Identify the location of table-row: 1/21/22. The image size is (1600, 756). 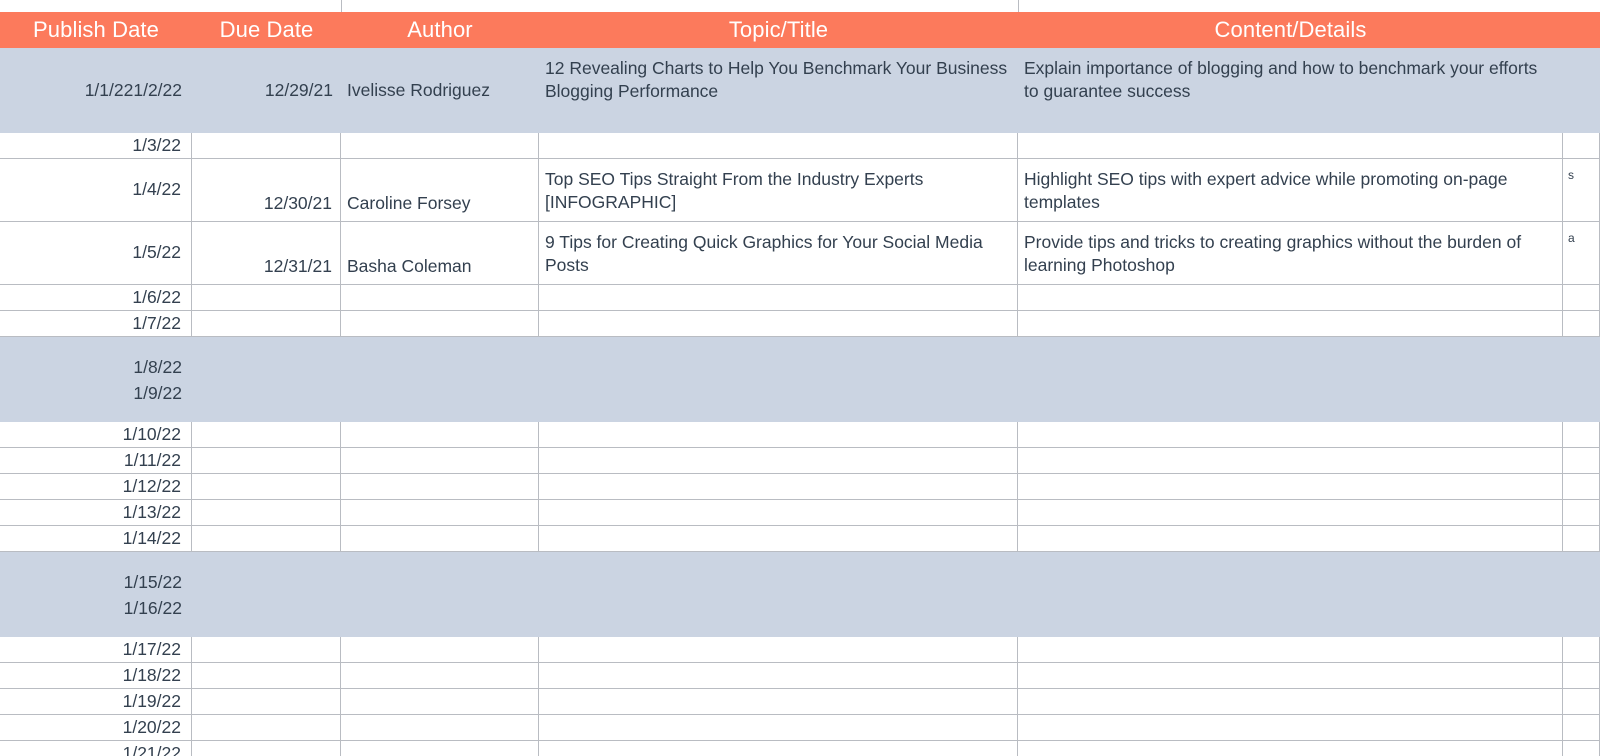
(800, 748).